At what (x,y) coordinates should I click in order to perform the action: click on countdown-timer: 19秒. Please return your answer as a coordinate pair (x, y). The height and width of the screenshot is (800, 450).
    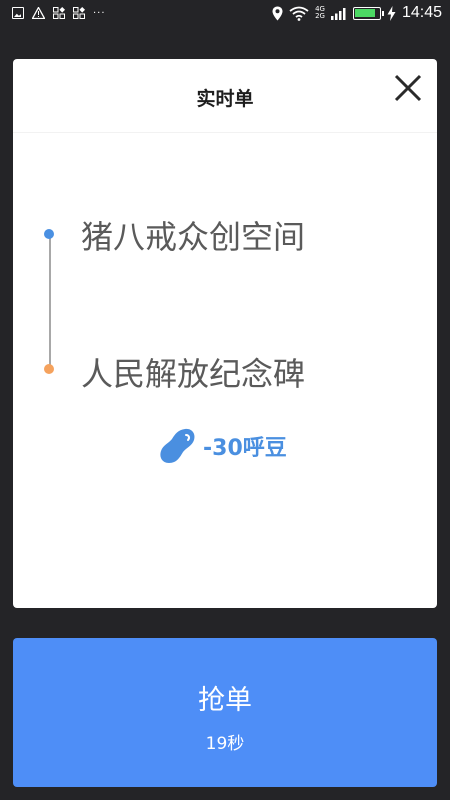
    Looking at the image, I should click on (225, 744).